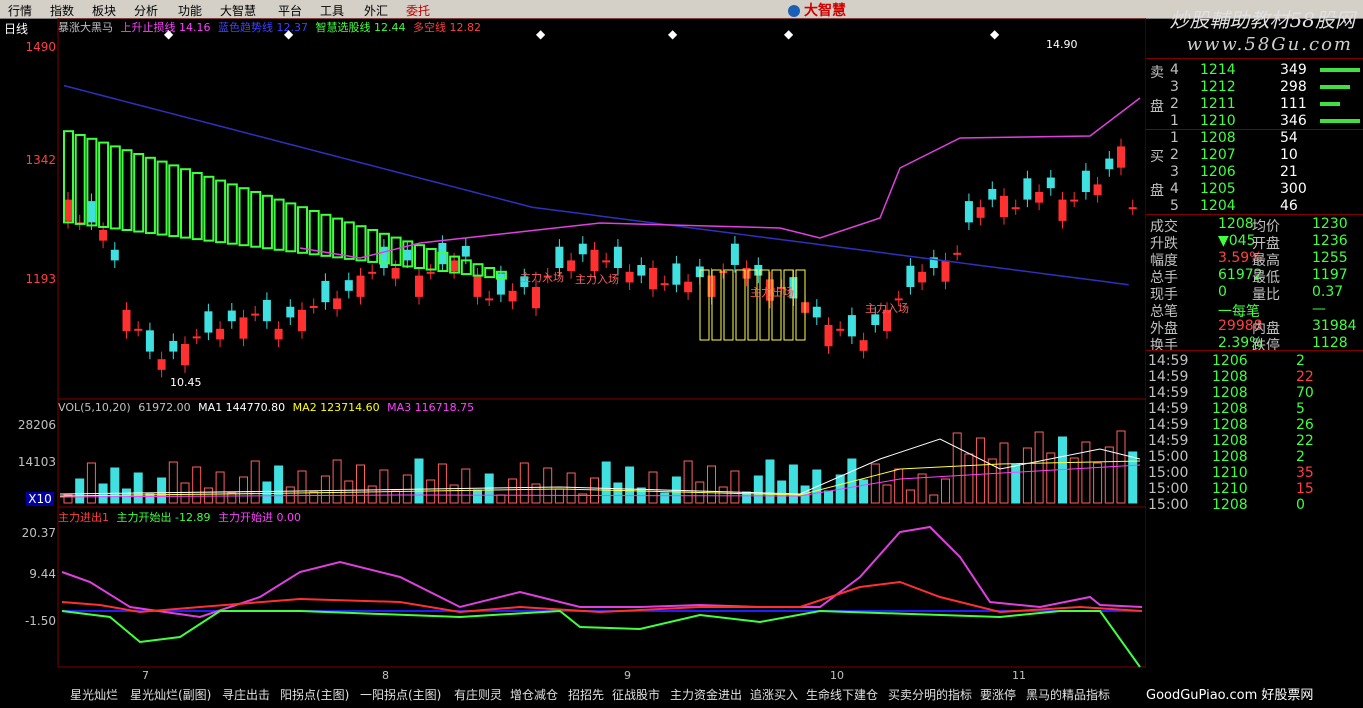 Image resolution: width=1363 pixels, height=708 pixels. What do you see at coordinates (332, 10) in the screenshot?
I see `menu-item-7: 工具` at bounding box center [332, 10].